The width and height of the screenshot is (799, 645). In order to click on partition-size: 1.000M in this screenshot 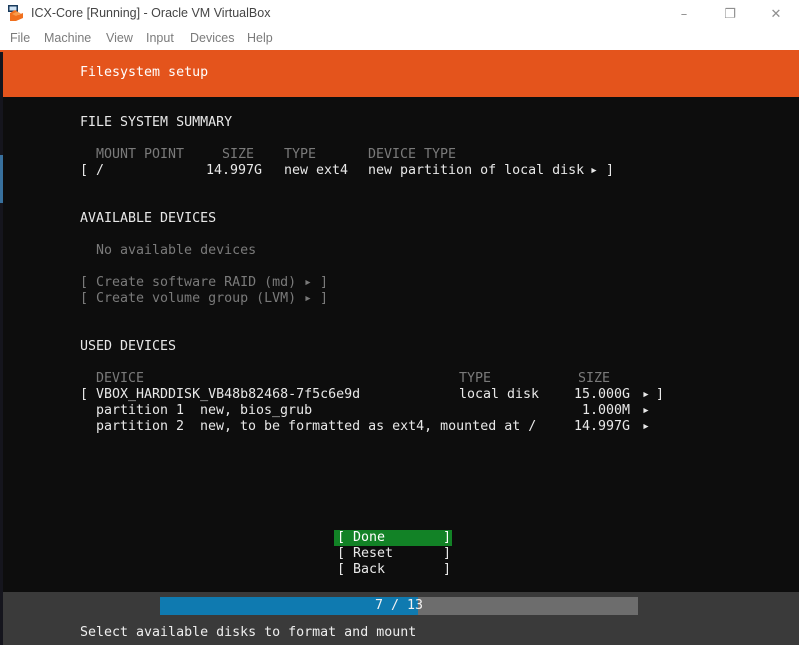, I will do `click(605, 410)`.